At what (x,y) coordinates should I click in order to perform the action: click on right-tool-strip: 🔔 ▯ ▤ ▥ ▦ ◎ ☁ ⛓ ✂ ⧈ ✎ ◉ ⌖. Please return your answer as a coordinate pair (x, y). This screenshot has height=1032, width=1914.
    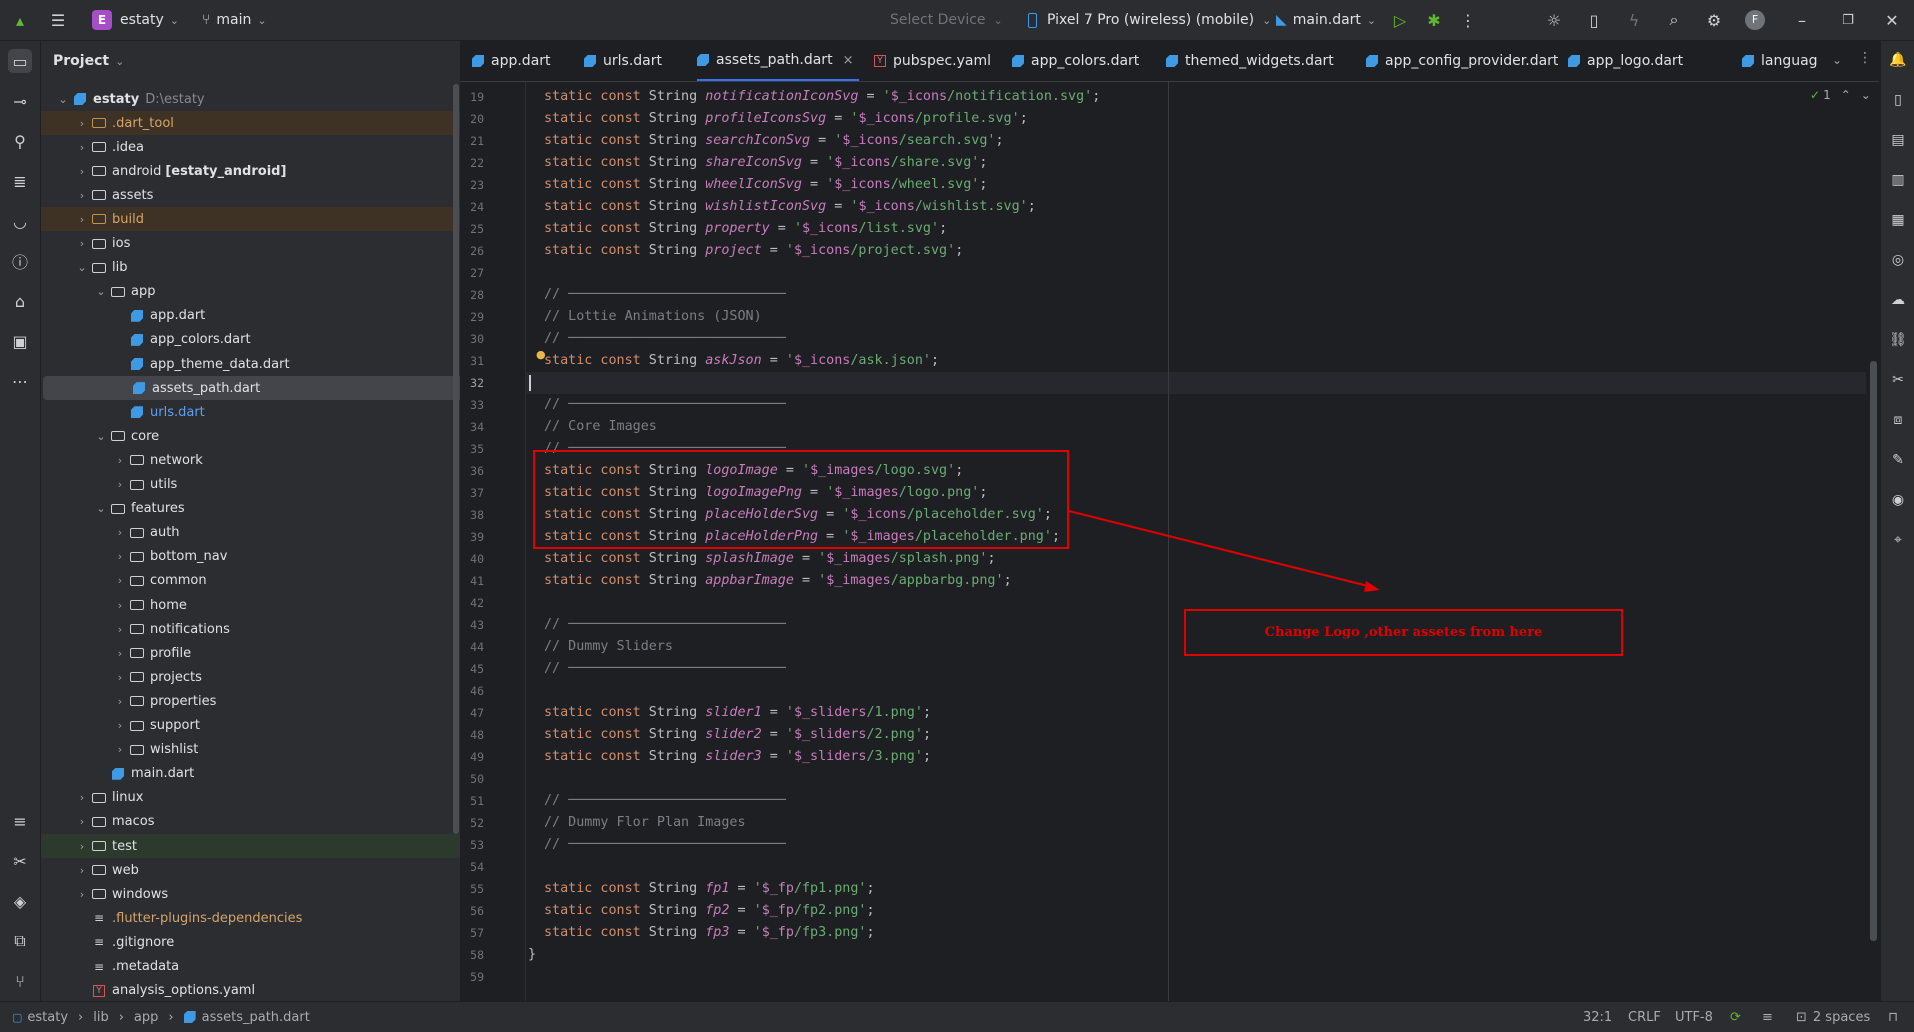
    Looking at the image, I should click on (1897, 521).